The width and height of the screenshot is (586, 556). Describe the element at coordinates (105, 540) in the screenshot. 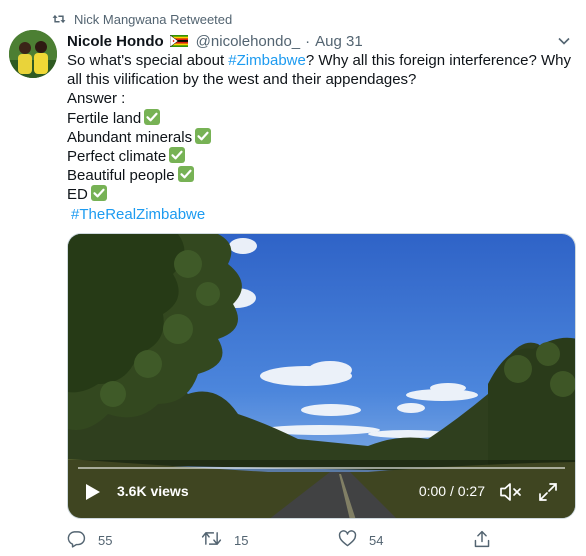

I see `reply-count: 55` at that location.